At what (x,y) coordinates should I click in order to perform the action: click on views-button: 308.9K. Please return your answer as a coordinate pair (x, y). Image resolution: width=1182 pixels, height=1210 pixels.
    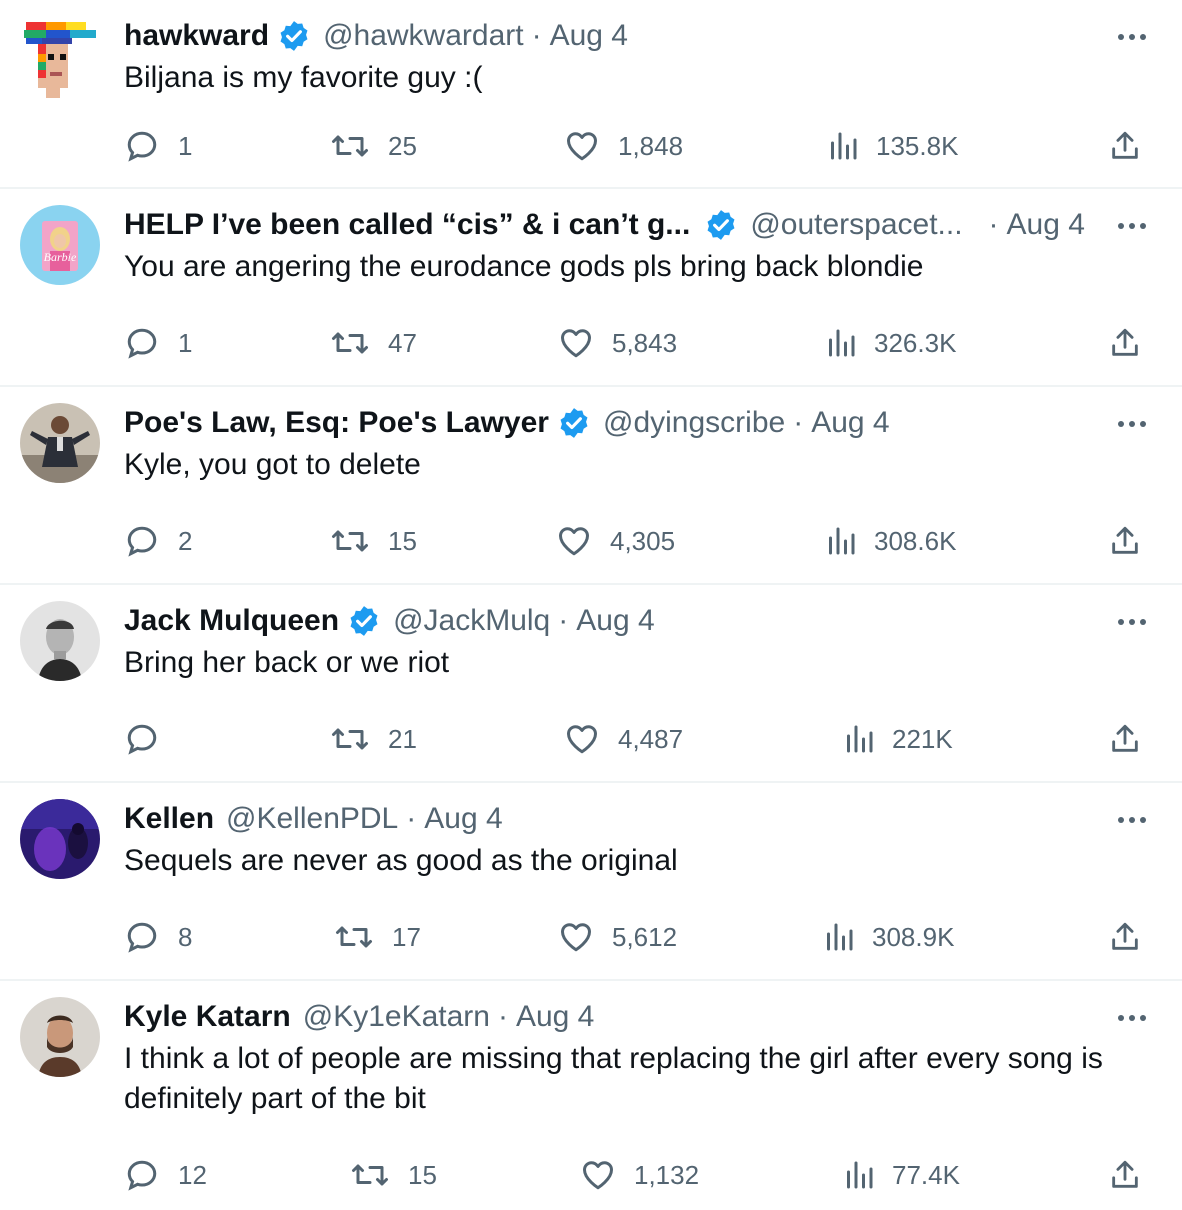
    Looking at the image, I should click on (889, 937).